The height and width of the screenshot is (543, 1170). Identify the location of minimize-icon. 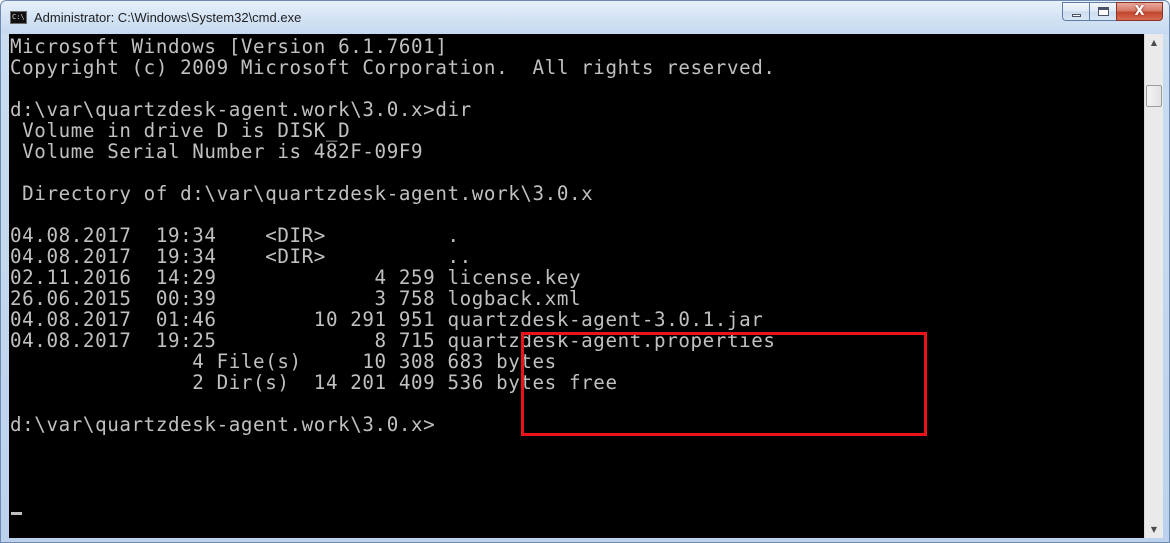
(1076, 15).